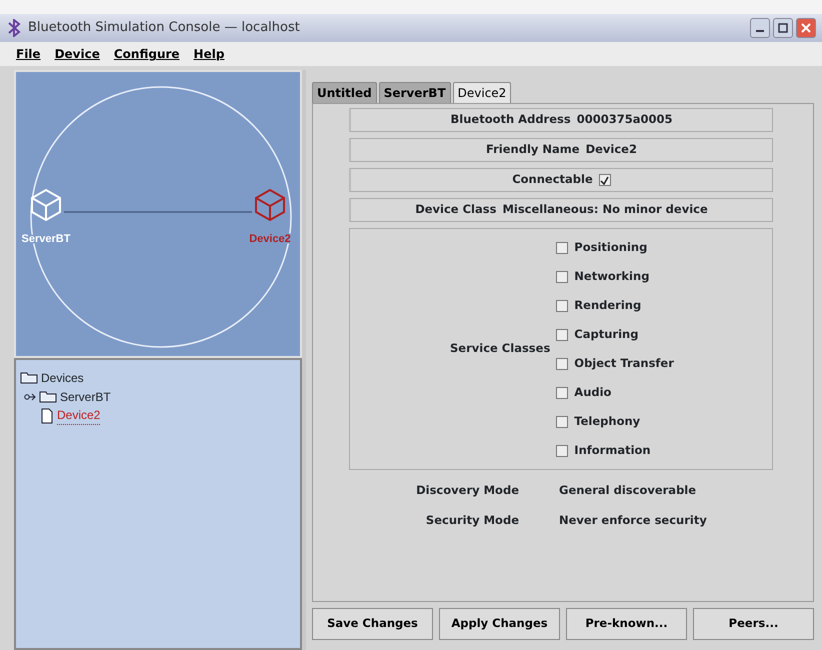 This screenshot has height=650, width=822. Describe the element at coordinates (164, 28) in the screenshot. I see `window-title: Bluetooth Simulation Console — localhost` at that location.